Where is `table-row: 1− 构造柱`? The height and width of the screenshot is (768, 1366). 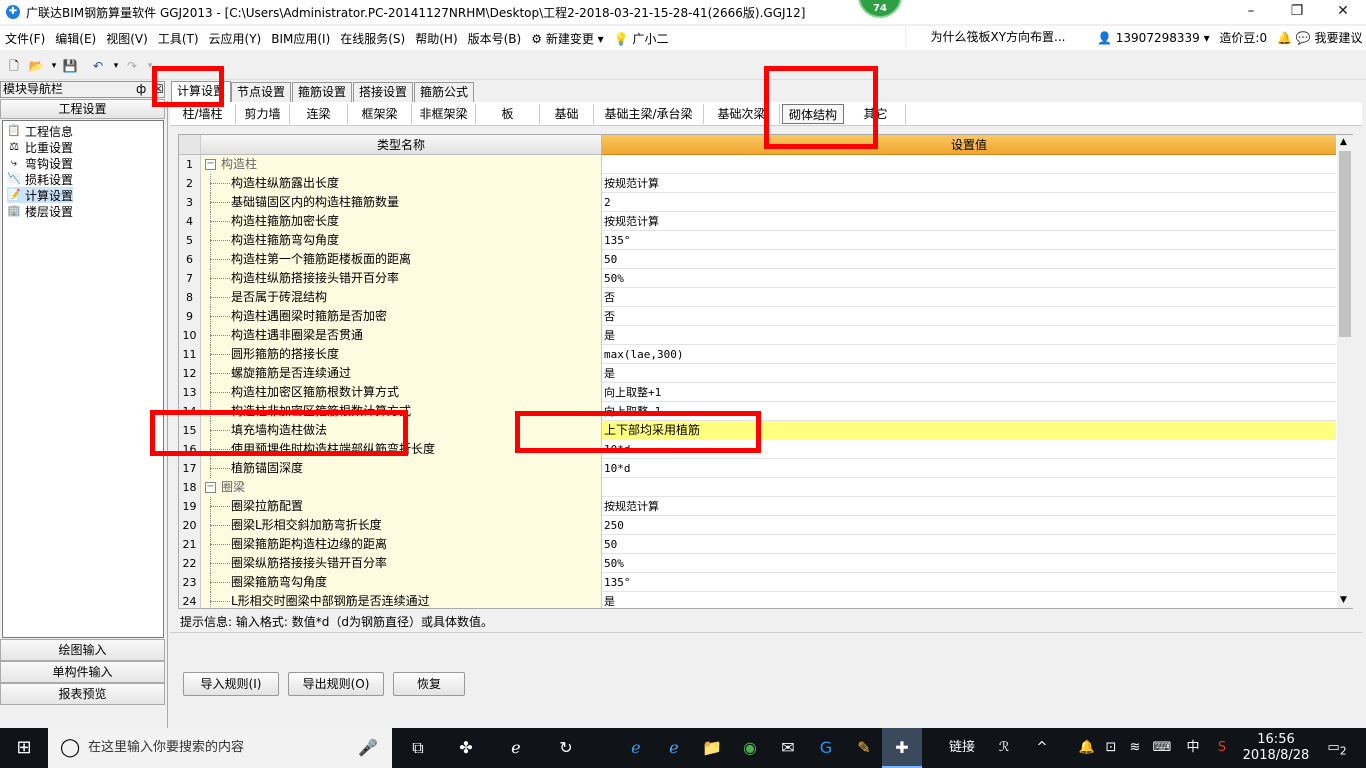
table-row: 1− 构造柱 is located at coordinates (757, 164).